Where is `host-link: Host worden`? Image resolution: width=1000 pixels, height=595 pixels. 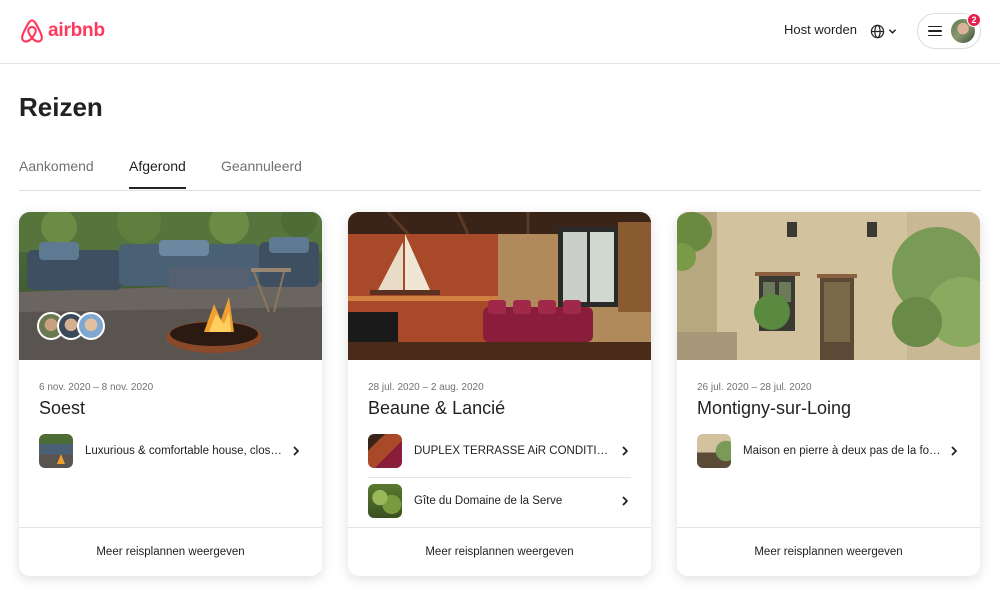 host-link: Host worden is located at coordinates (820, 29).